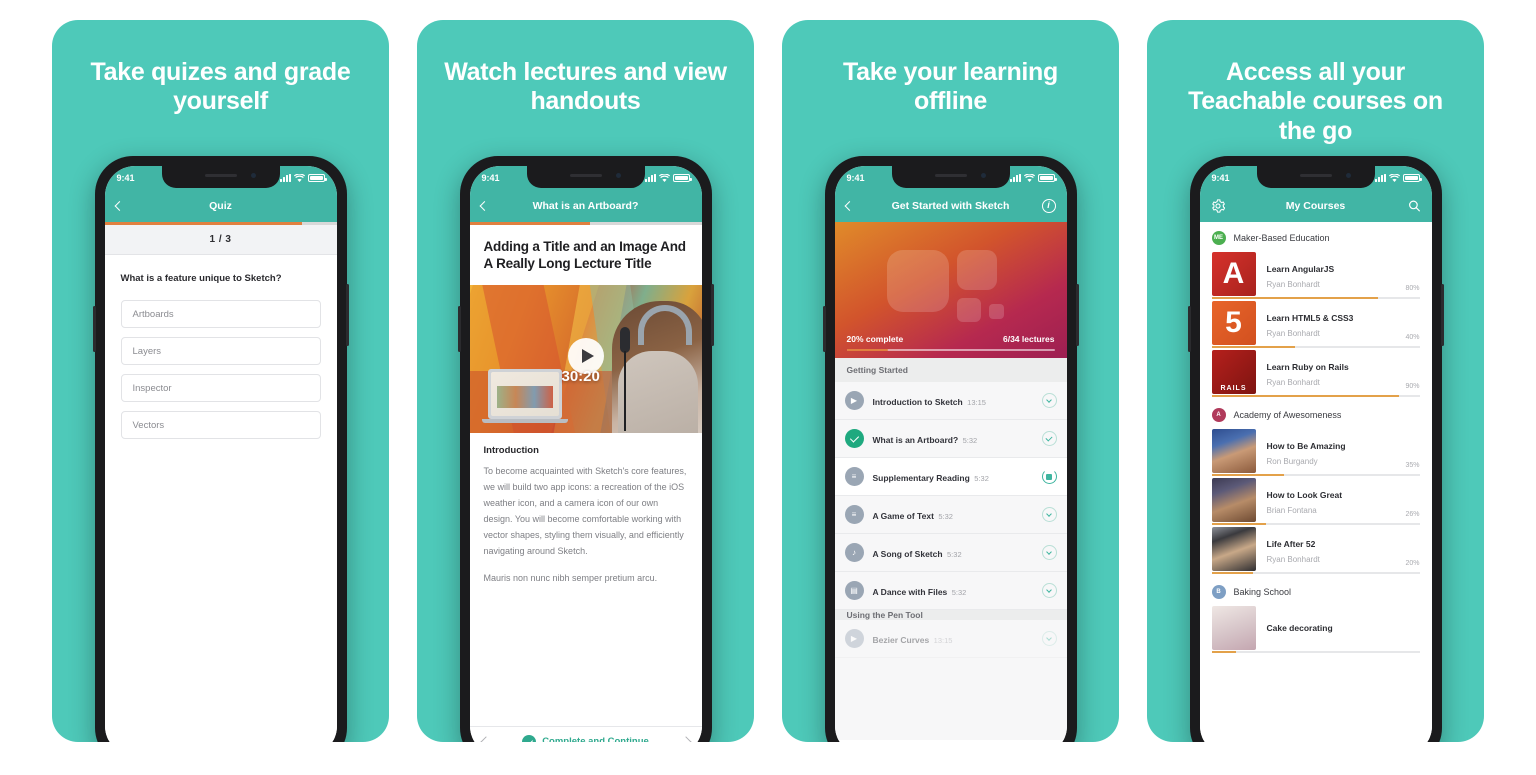  What do you see at coordinates (875, 339) in the screenshot?
I see `course-progress-label: 20% complete` at bounding box center [875, 339].